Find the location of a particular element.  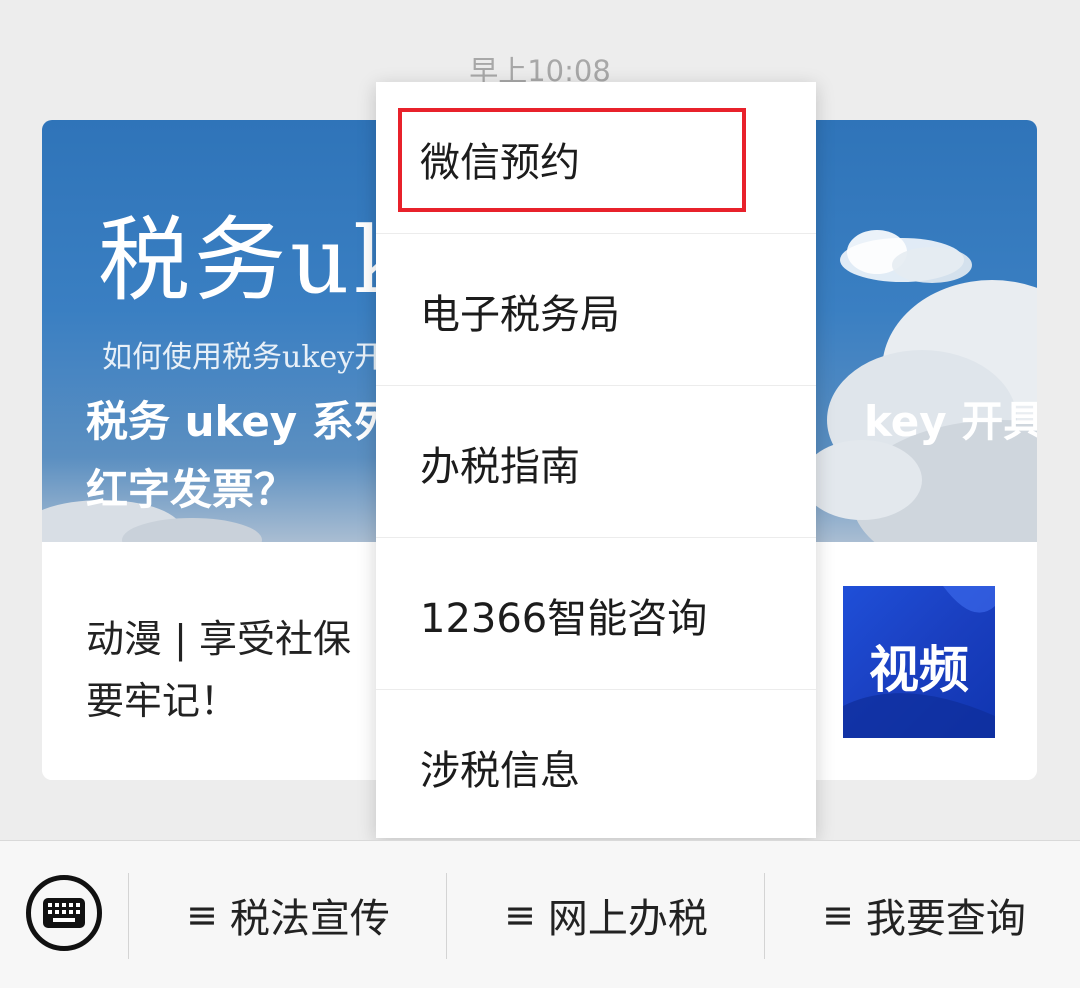

menu-tab-label: 税法宣传 is located at coordinates (309, 919).